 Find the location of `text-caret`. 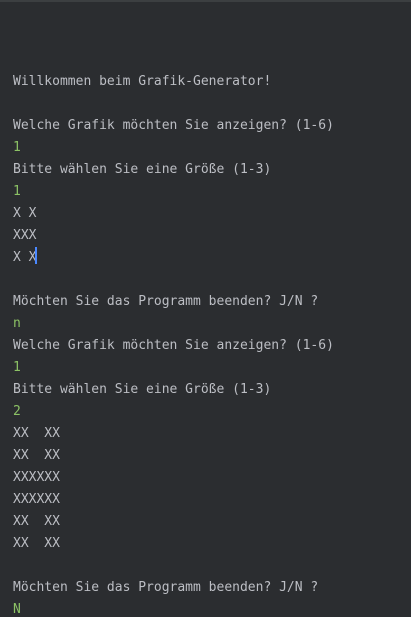

text-caret is located at coordinates (36, 255).